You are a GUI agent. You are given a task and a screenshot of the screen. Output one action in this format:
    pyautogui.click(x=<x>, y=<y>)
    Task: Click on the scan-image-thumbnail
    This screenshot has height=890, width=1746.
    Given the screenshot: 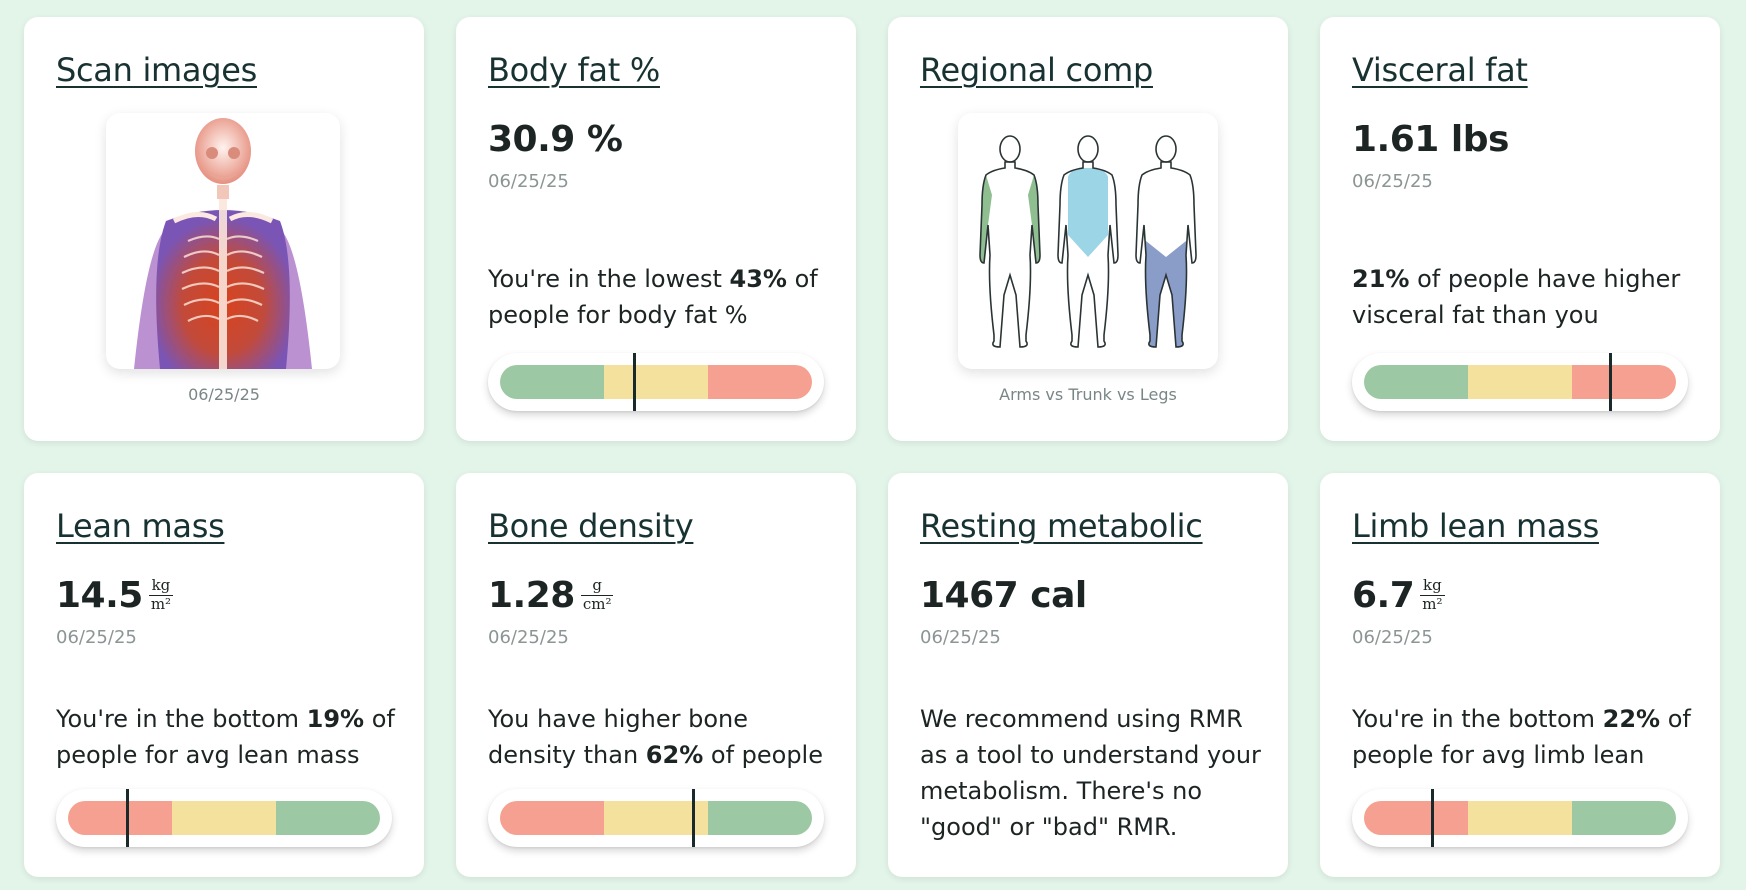 What is the action you would take?
    pyautogui.click(x=223, y=241)
    